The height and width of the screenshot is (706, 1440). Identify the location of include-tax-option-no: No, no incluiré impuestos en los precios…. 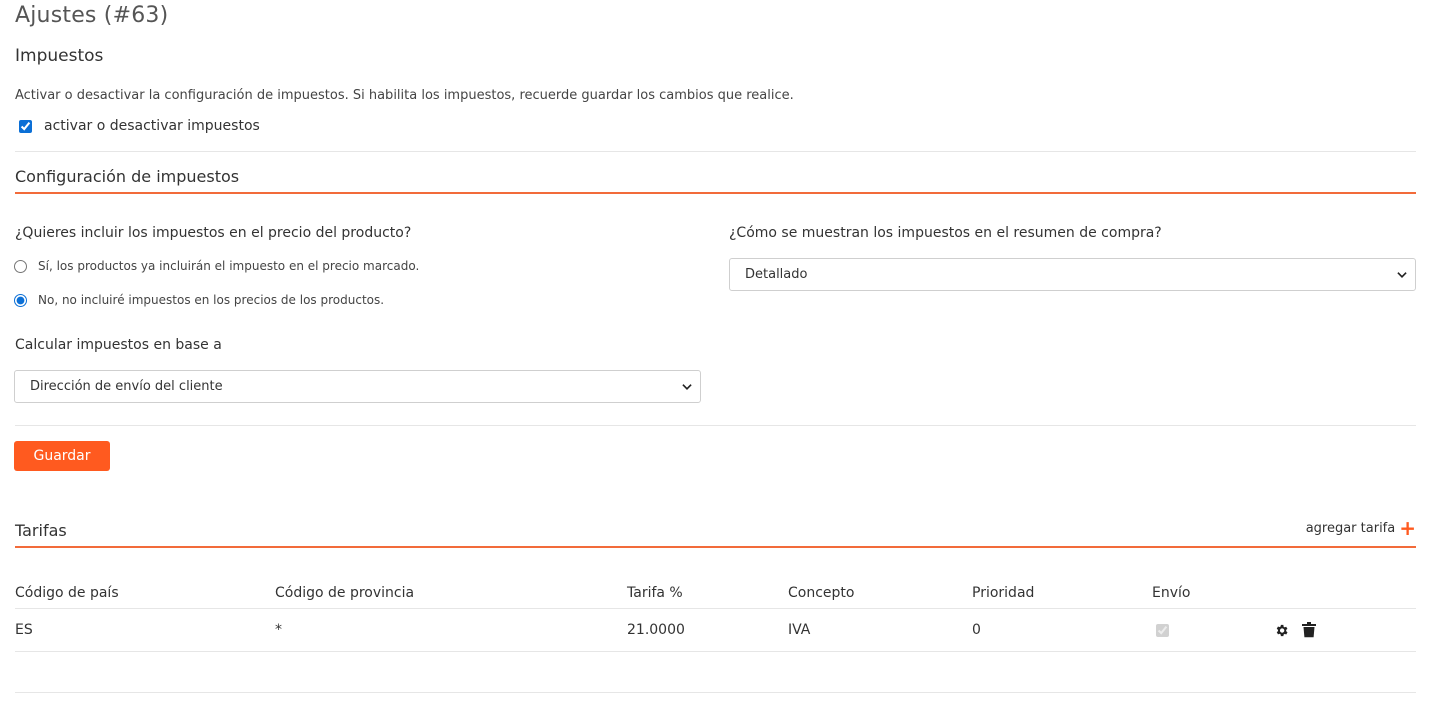
(199, 300).